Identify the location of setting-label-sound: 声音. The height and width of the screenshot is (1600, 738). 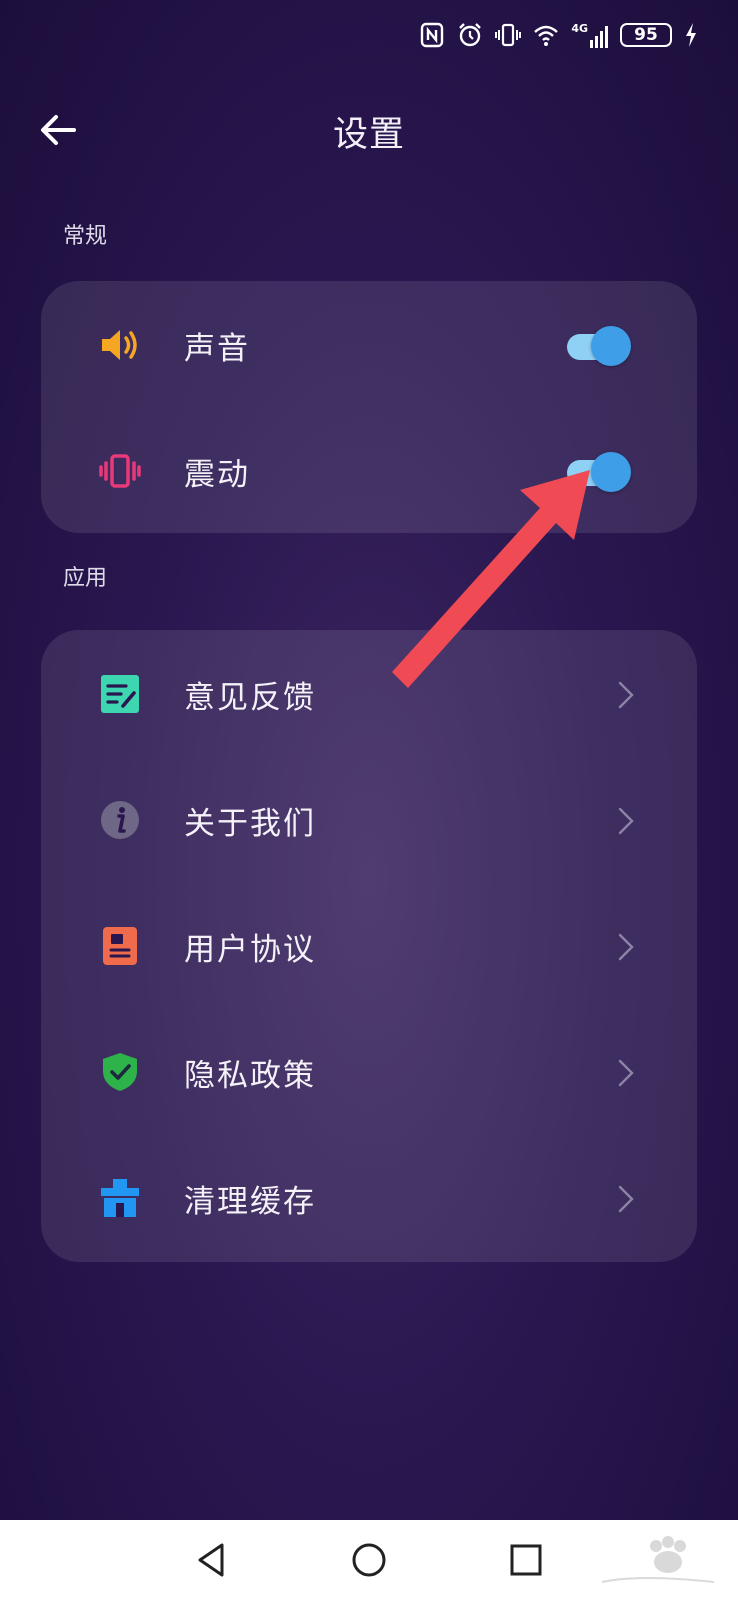
(217, 349).